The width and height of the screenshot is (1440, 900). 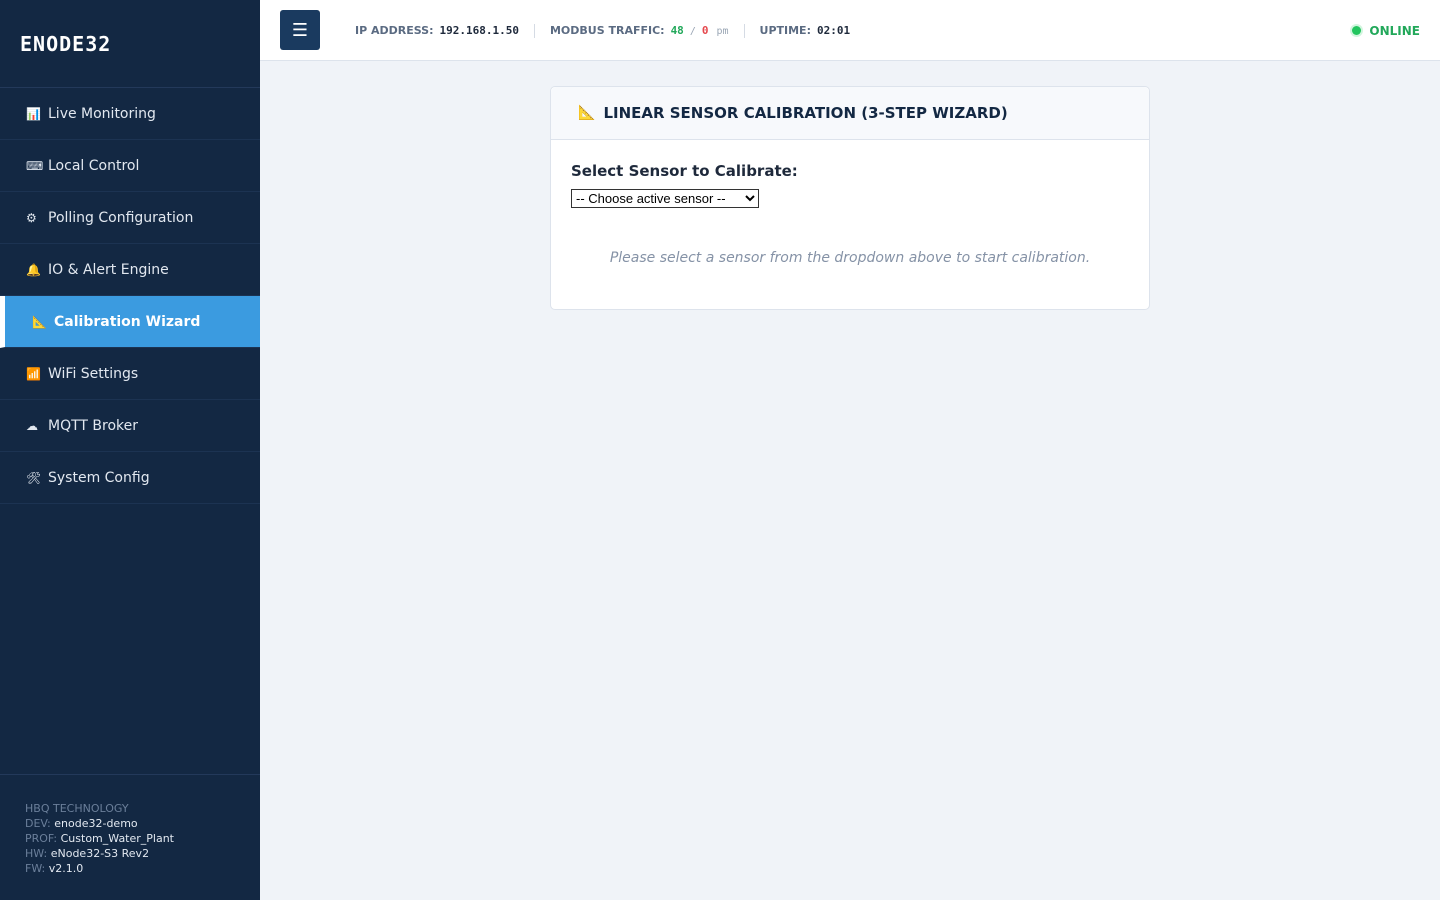 What do you see at coordinates (34, 477) in the screenshot?
I see `tools-icon: 🛠` at bounding box center [34, 477].